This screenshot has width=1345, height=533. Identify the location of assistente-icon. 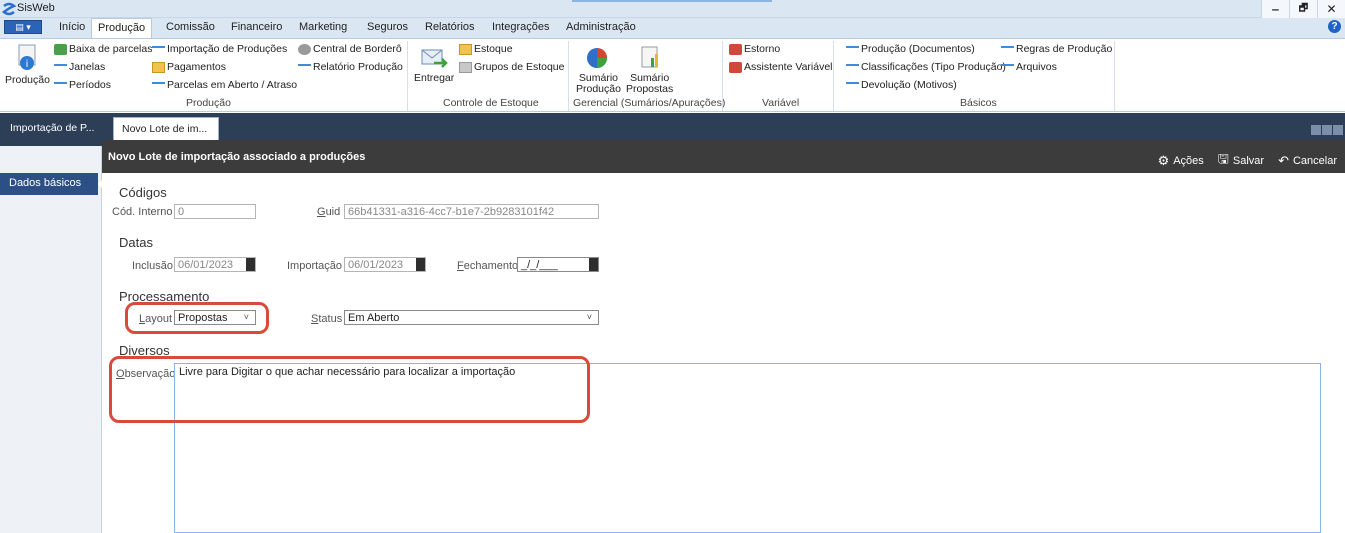
(735, 67).